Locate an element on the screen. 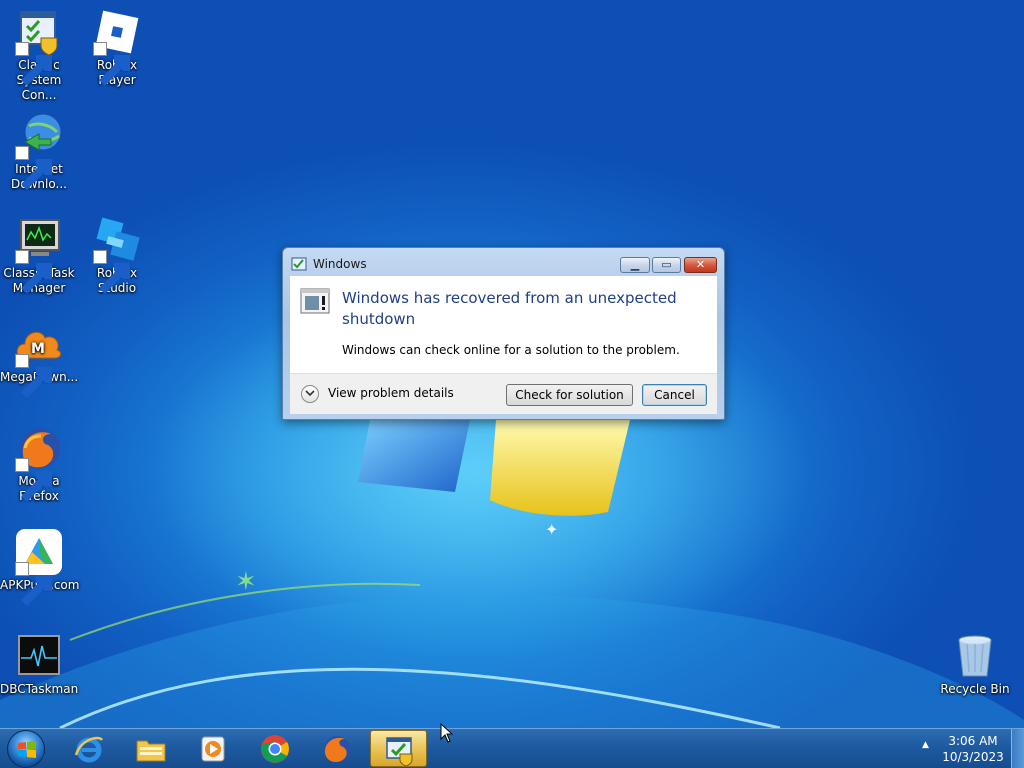 The height and width of the screenshot is (768, 1024). window-warning-icon is located at coordinates (315, 301).